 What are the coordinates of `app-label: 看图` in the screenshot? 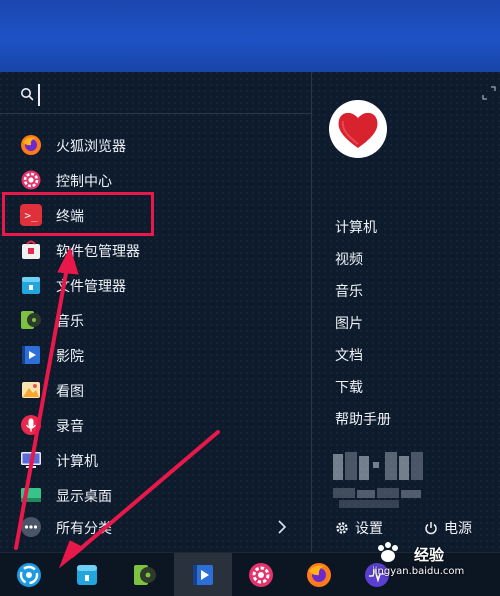 It's located at (70, 392).